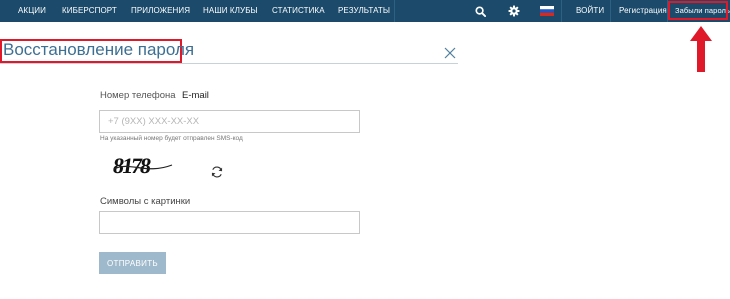 This screenshot has width=730, height=299. I want to click on login-link: ВОЙТИ, so click(590, 11).